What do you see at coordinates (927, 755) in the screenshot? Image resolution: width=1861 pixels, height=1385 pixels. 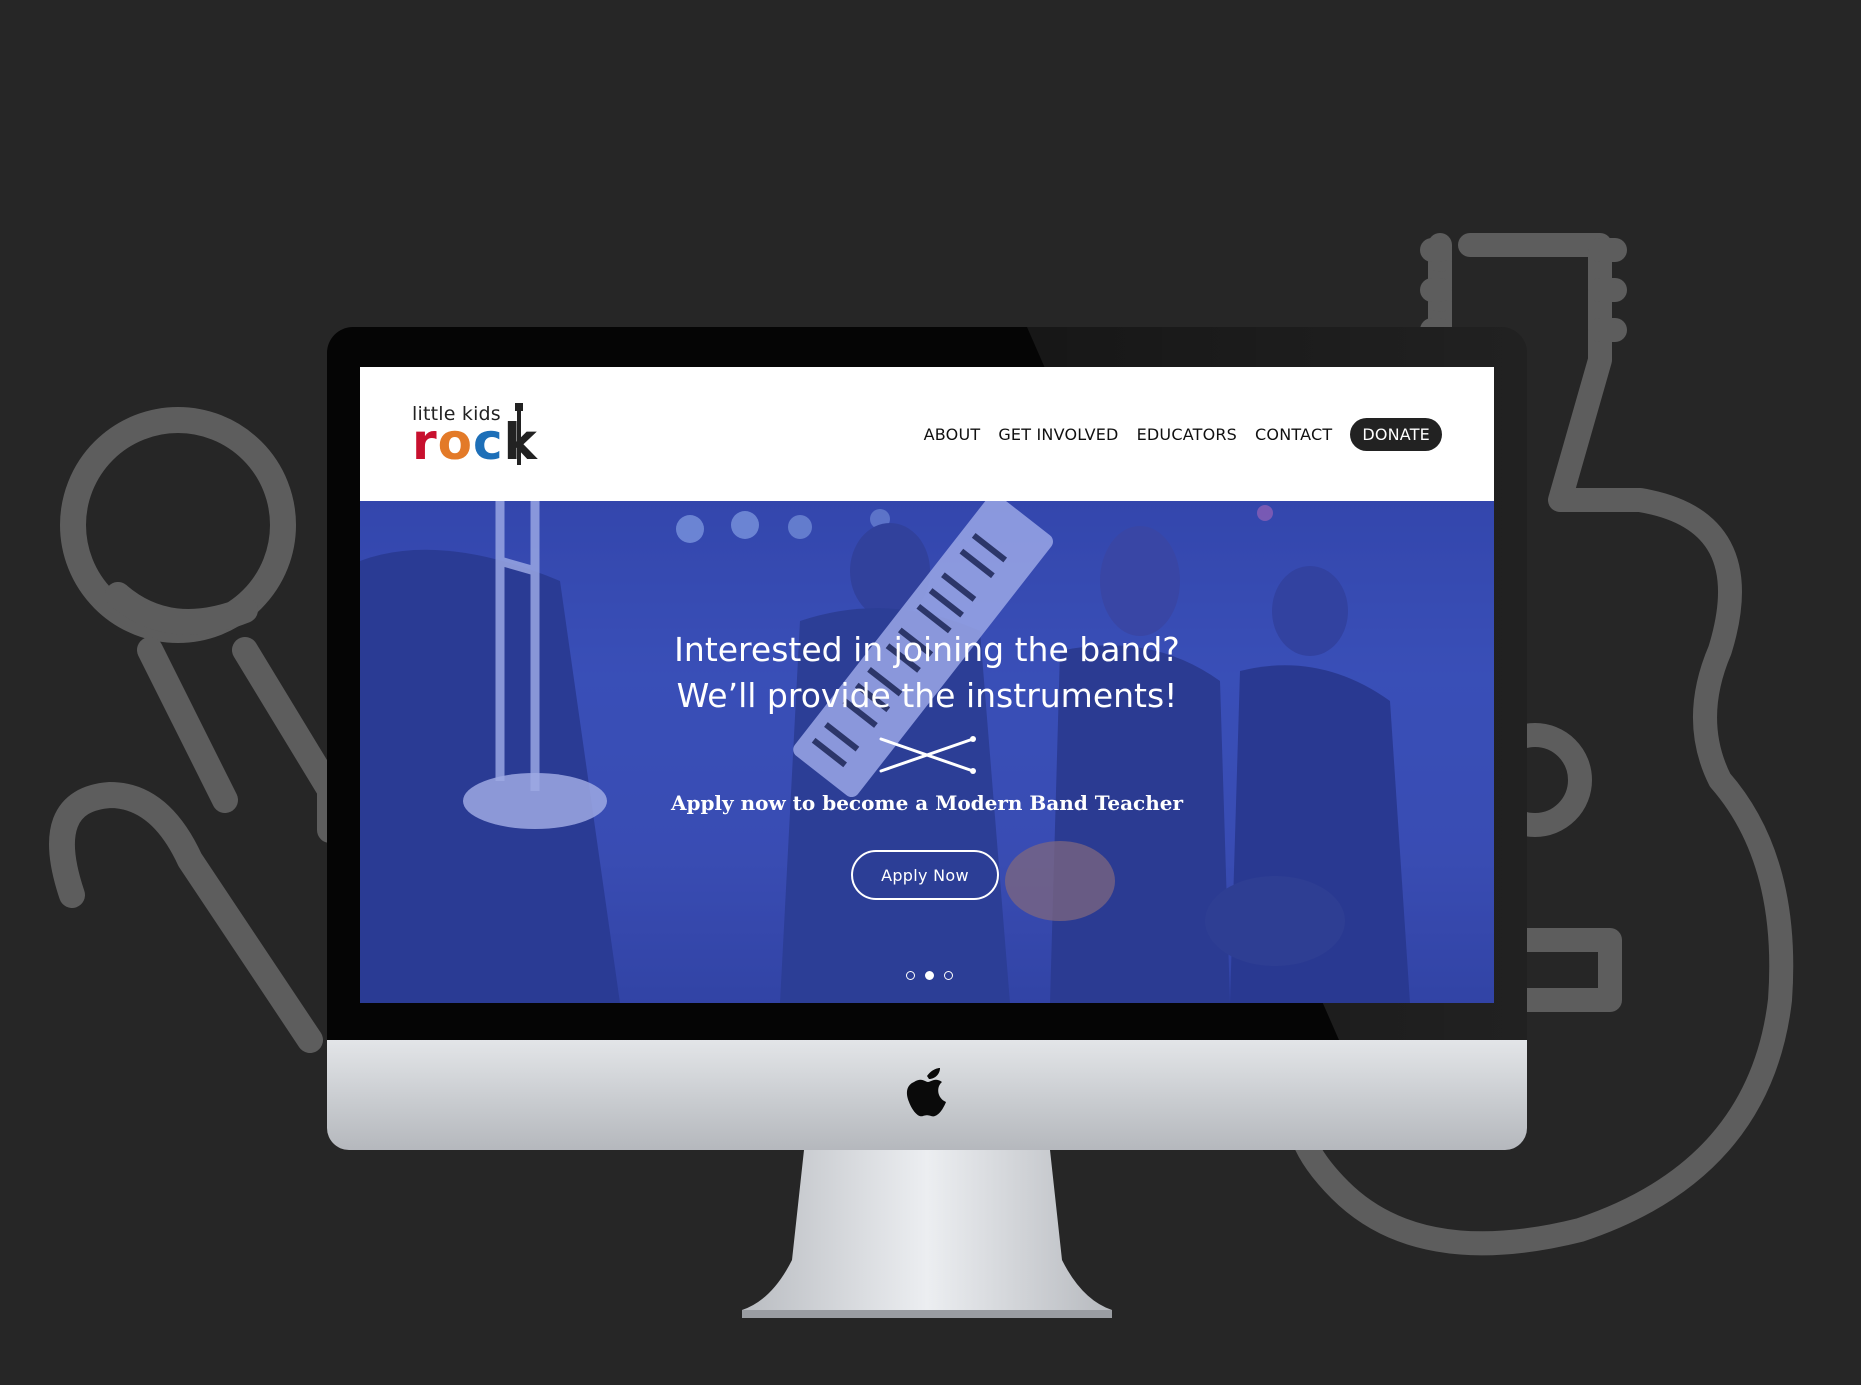 I see `drumsticks-icon` at bounding box center [927, 755].